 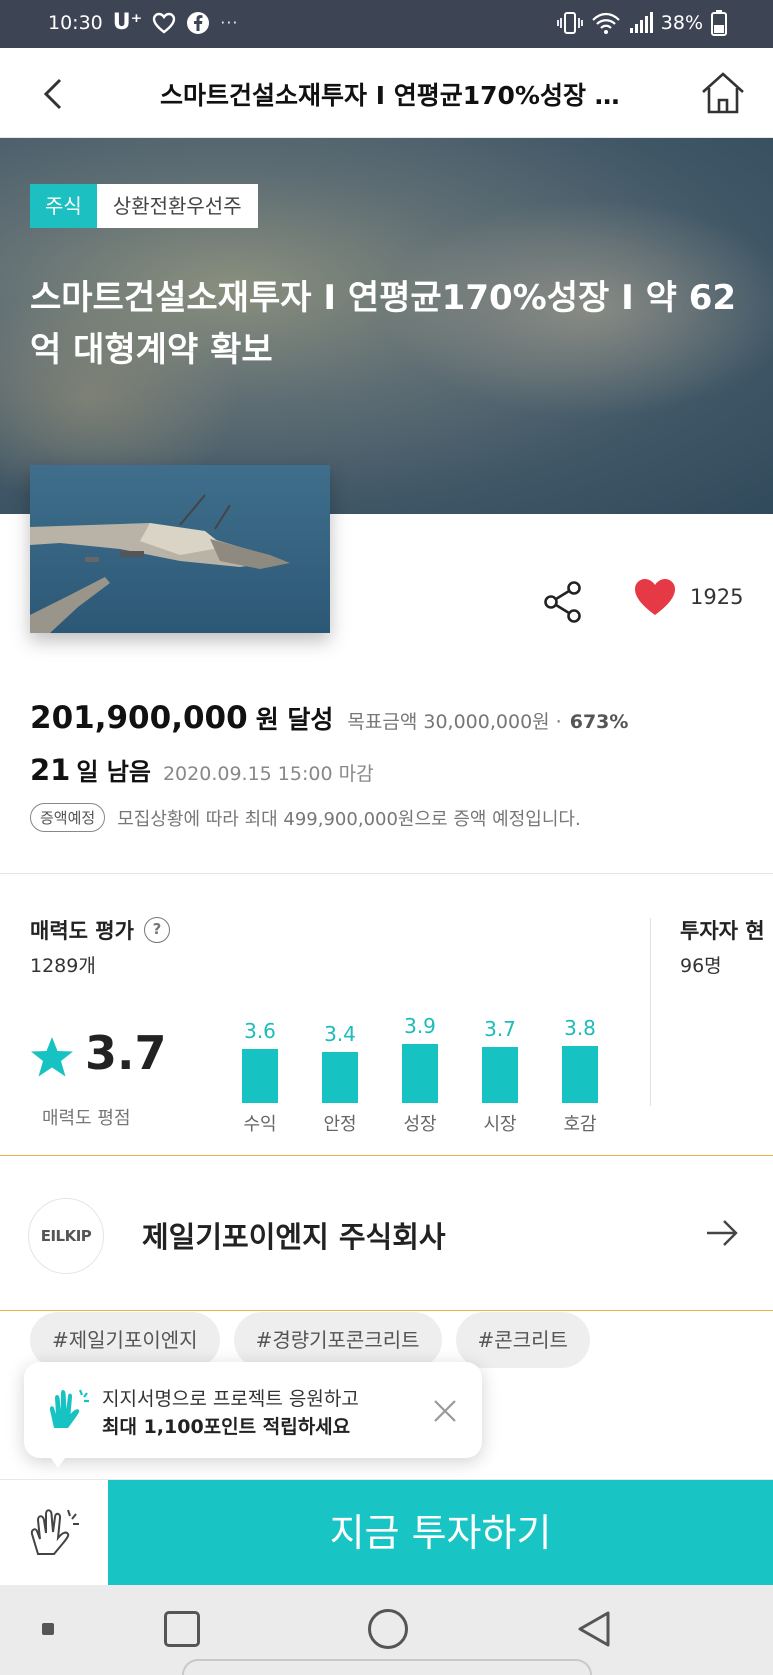 I want to click on funding-percent: 673%, so click(x=599, y=722).